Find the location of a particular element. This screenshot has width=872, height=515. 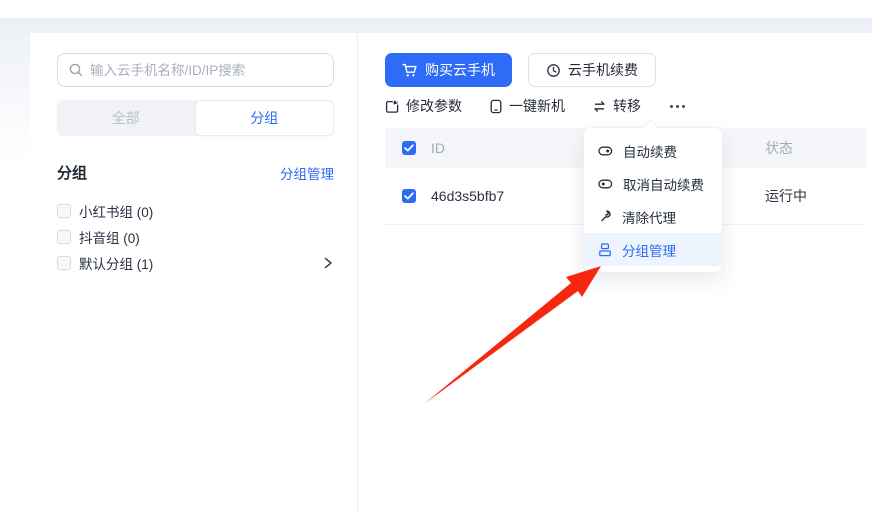

edit-square-icon is located at coordinates (392, 106).